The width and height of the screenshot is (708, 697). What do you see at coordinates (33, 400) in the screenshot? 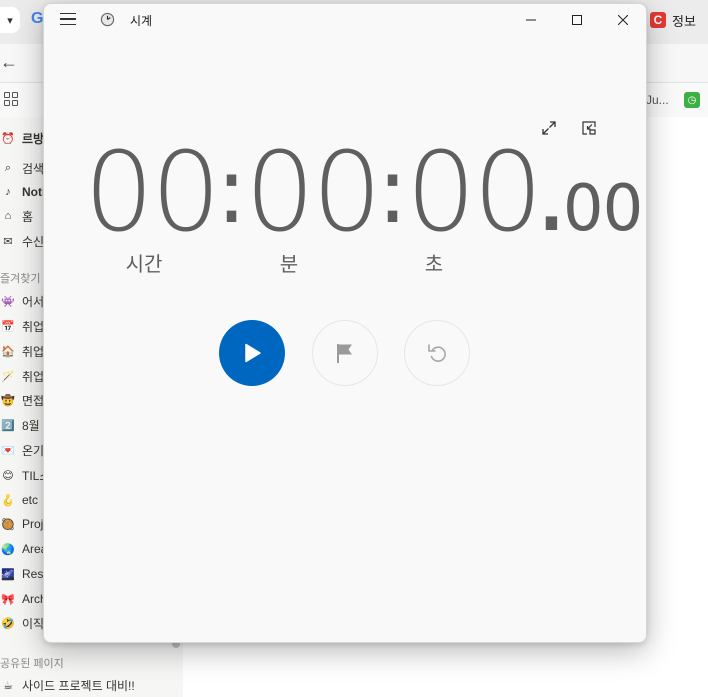
I see `sidebar-item-label: 면접` at bounding box center [33, 400].